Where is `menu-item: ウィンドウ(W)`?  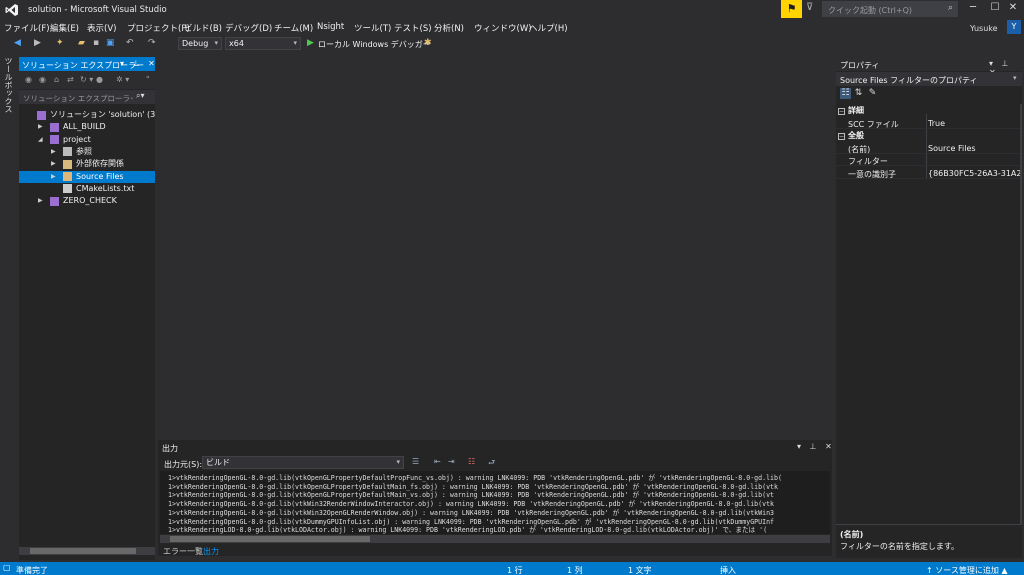
menu-item: ウィンドウ(W) is located at coordinates (503, 28).